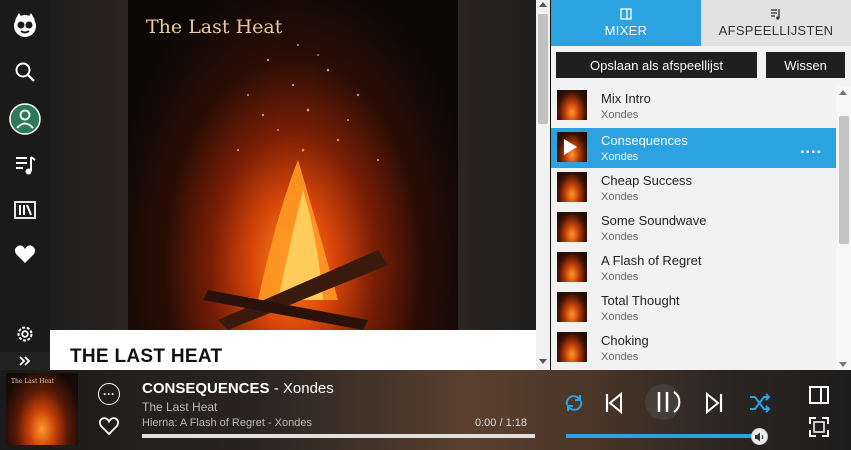 The height and width of the screenshot is (450, 851). Describe the element at coordinates (844, 180) in the screenshot. I see `panel-scroll-thumb` at that location.